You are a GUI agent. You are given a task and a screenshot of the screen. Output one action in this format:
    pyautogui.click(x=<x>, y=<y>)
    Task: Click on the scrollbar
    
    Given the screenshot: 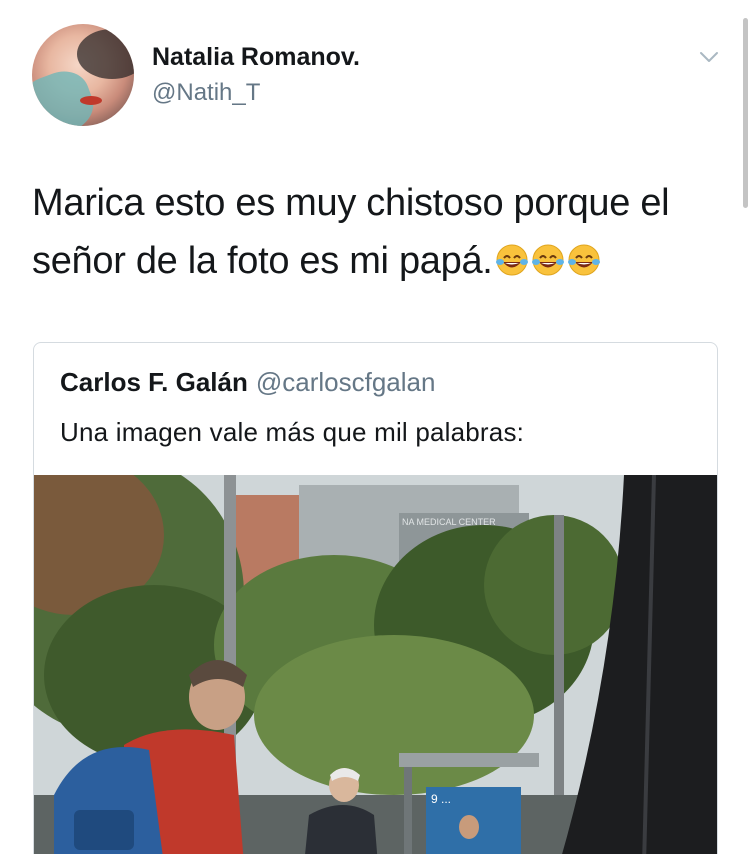 What is the action you would take?
    pyautogui.click(x=745, y=113)
    